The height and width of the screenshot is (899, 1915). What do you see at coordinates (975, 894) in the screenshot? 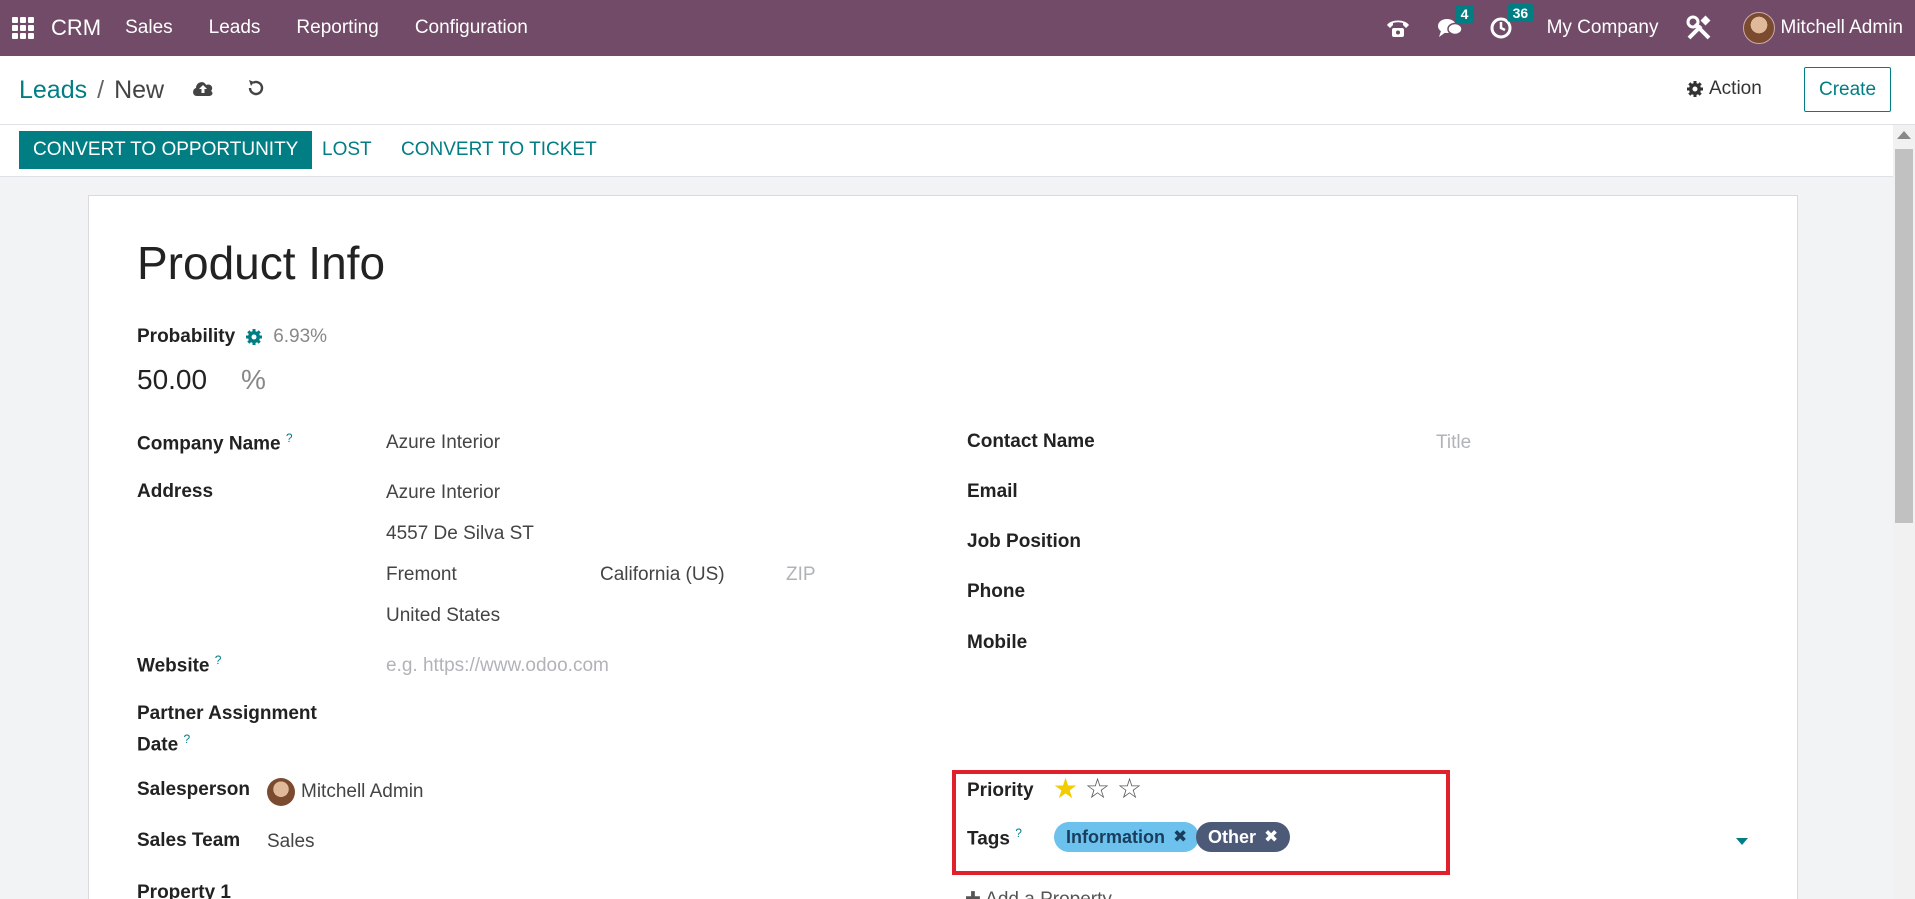
I see `plus-icon: ✚` at bounding box center [975, 894].